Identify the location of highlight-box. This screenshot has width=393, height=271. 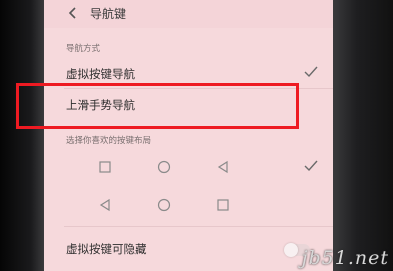
(157, 106).